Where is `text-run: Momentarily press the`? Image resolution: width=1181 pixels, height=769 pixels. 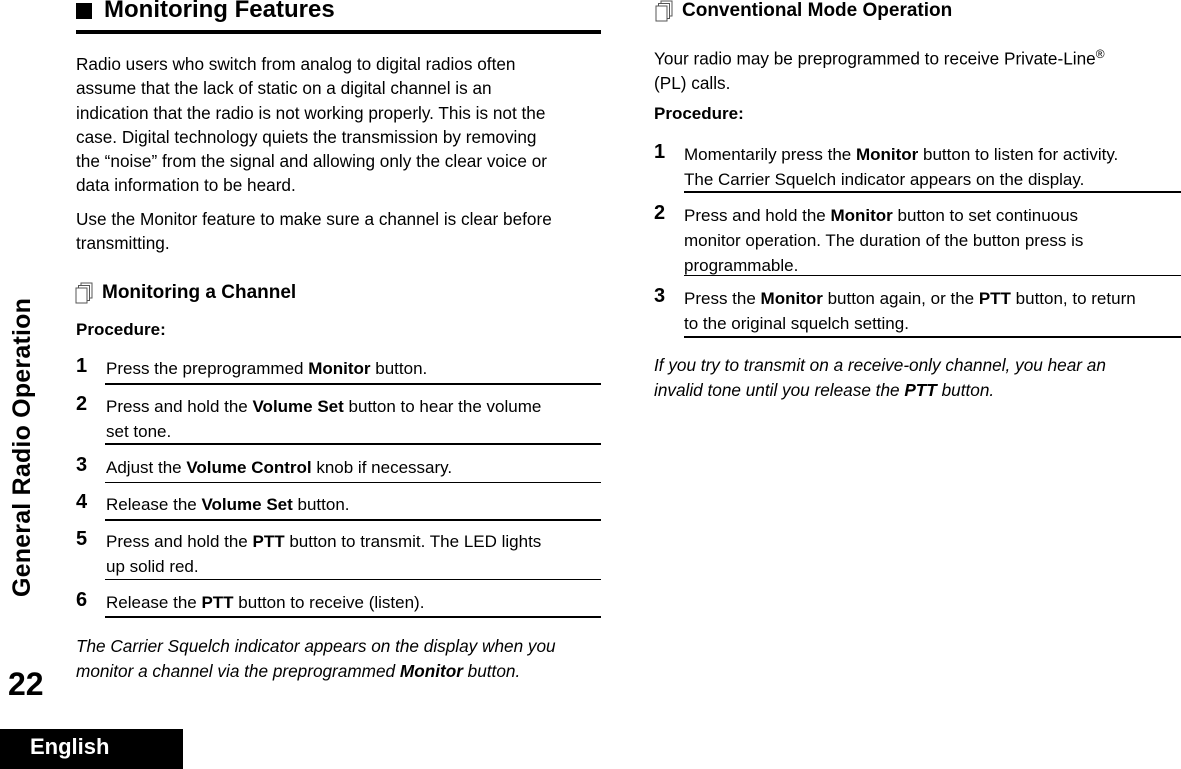 text-run: Momentarily press the is located at coordinates (770, 154).